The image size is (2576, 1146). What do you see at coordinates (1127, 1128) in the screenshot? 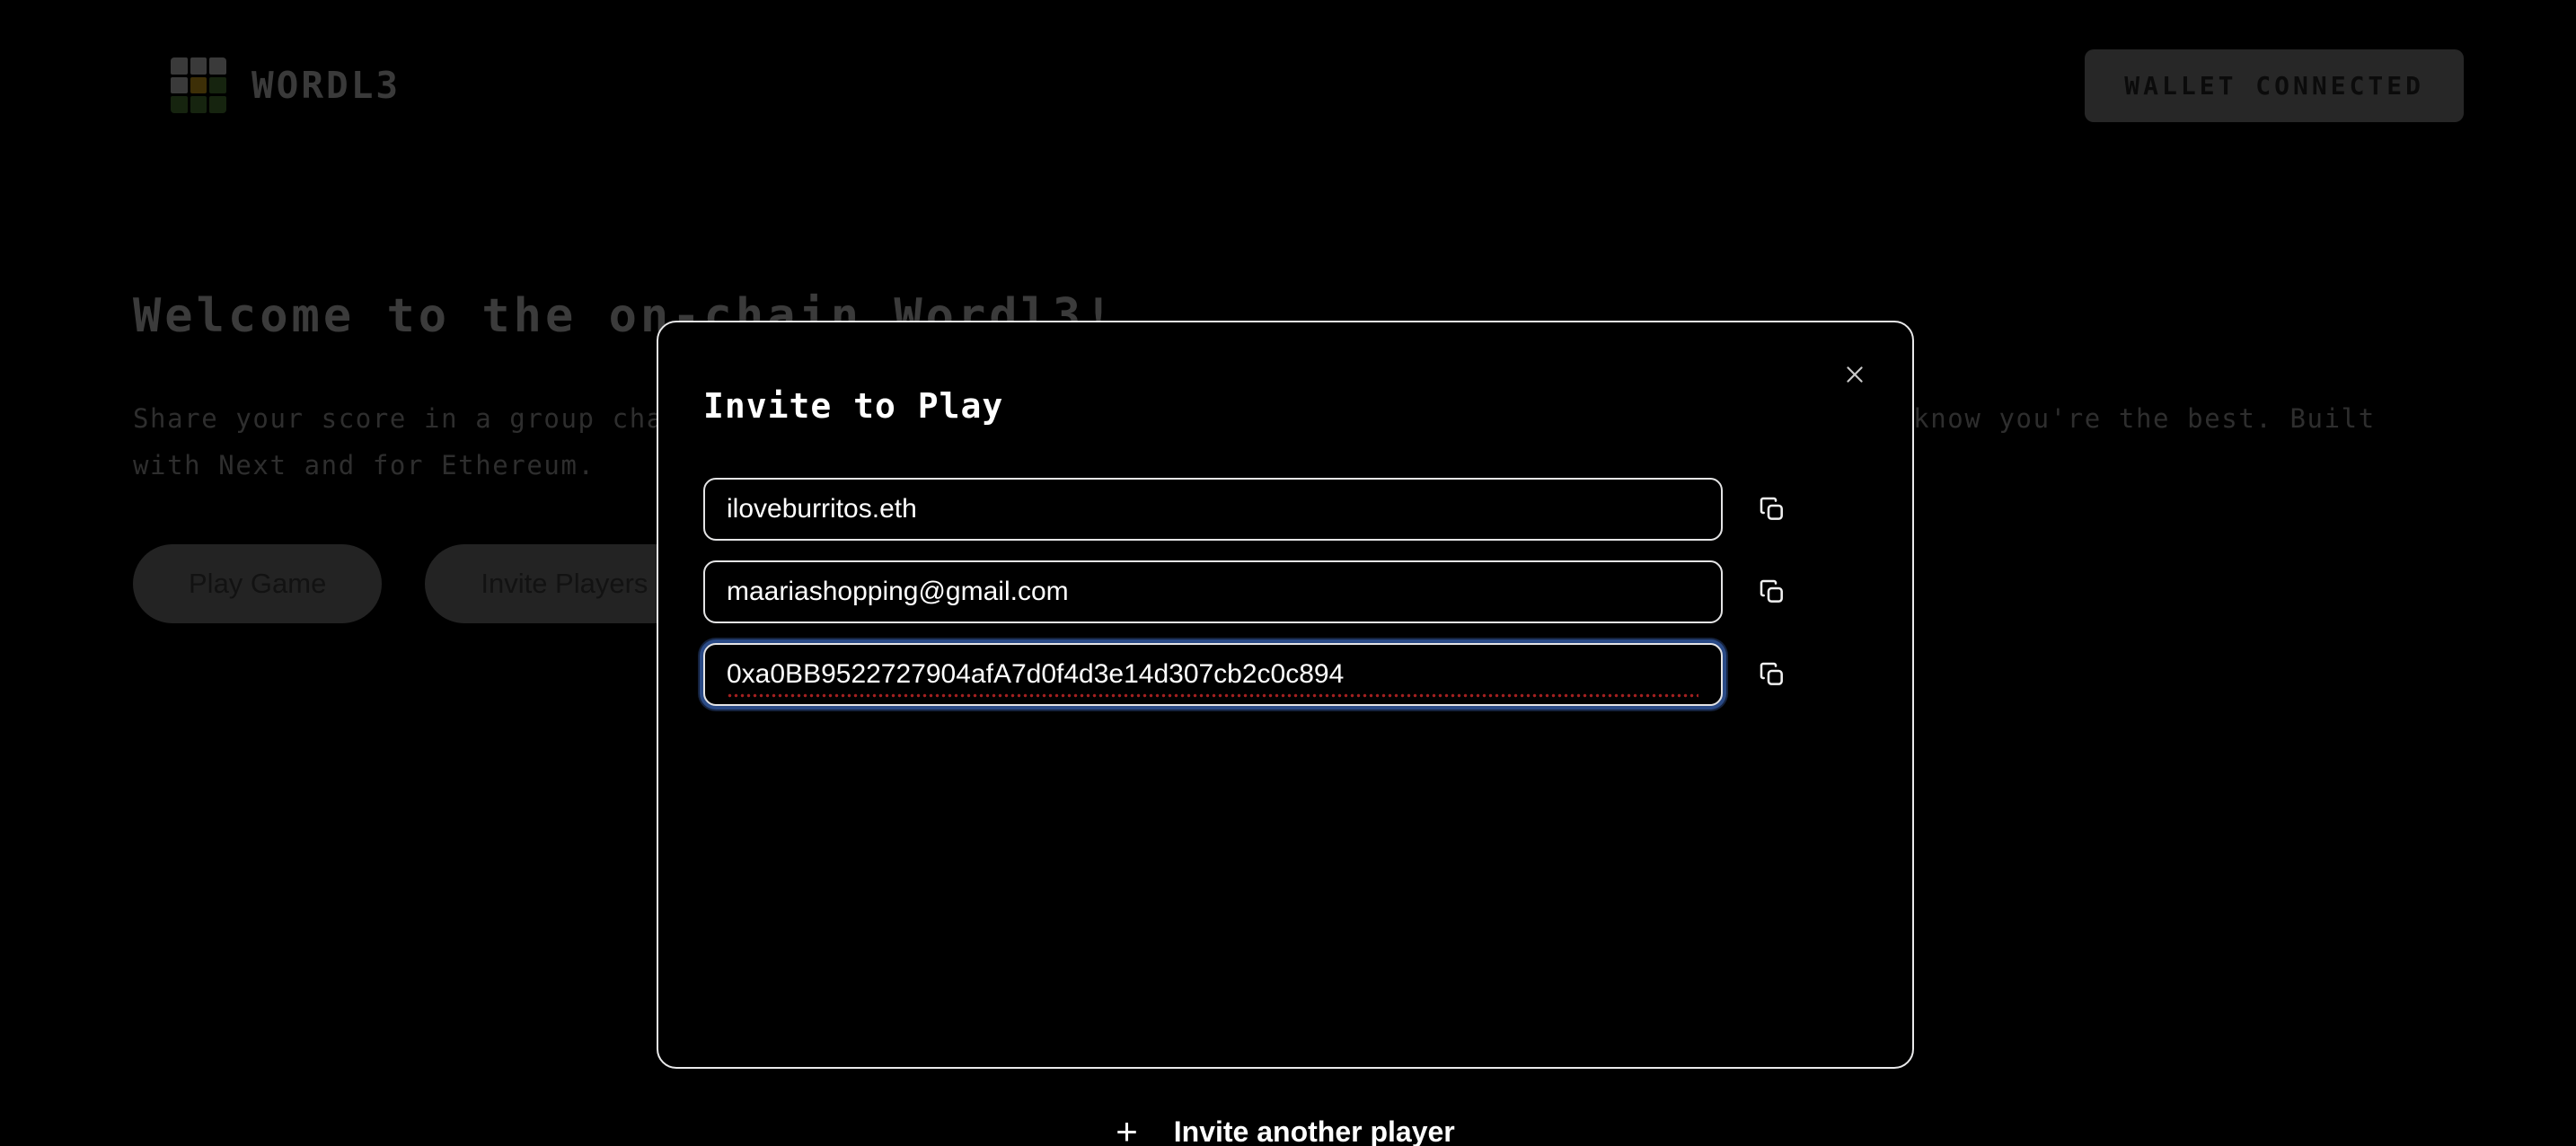
I see `plus-icon: +` at bounding box center [1127, 1128].